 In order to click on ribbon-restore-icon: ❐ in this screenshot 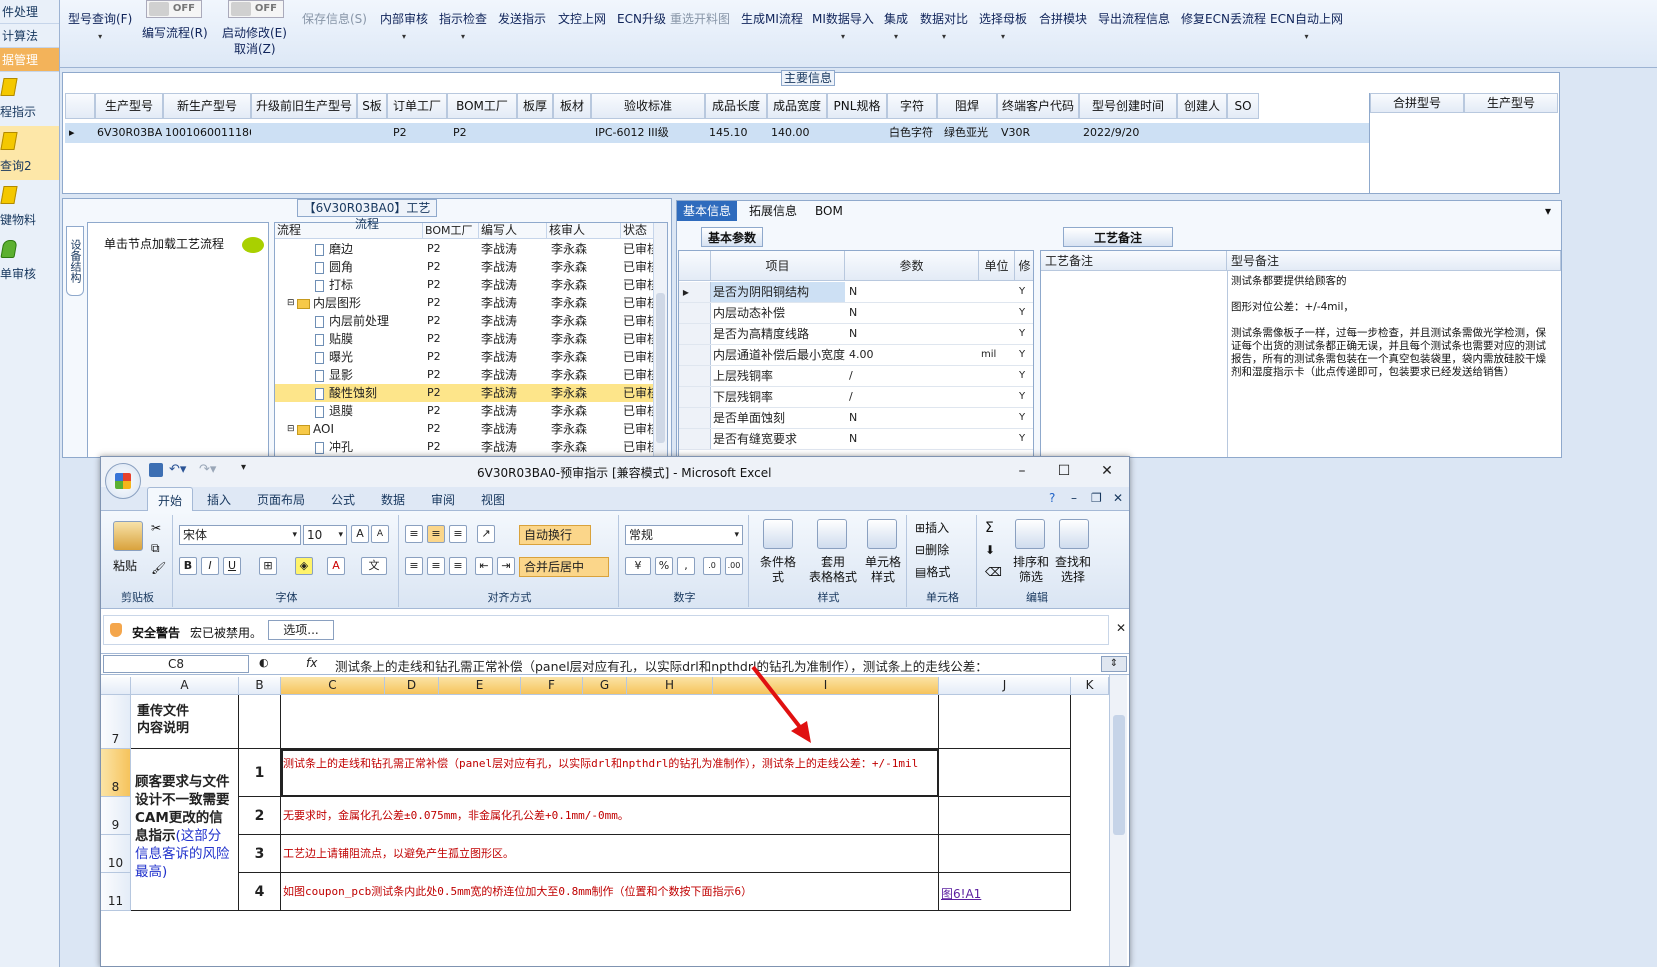, I will do `click(1096, 498)`.